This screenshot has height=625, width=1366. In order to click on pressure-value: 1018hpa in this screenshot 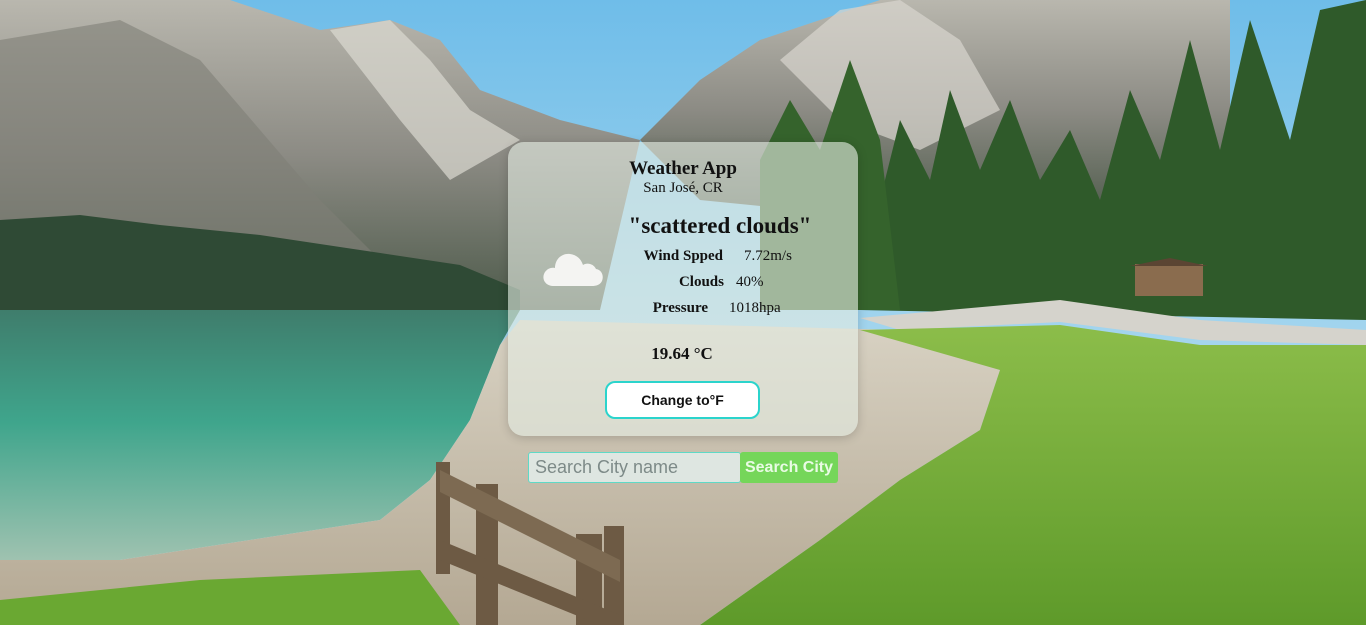, I will do `click(755, 308)`.